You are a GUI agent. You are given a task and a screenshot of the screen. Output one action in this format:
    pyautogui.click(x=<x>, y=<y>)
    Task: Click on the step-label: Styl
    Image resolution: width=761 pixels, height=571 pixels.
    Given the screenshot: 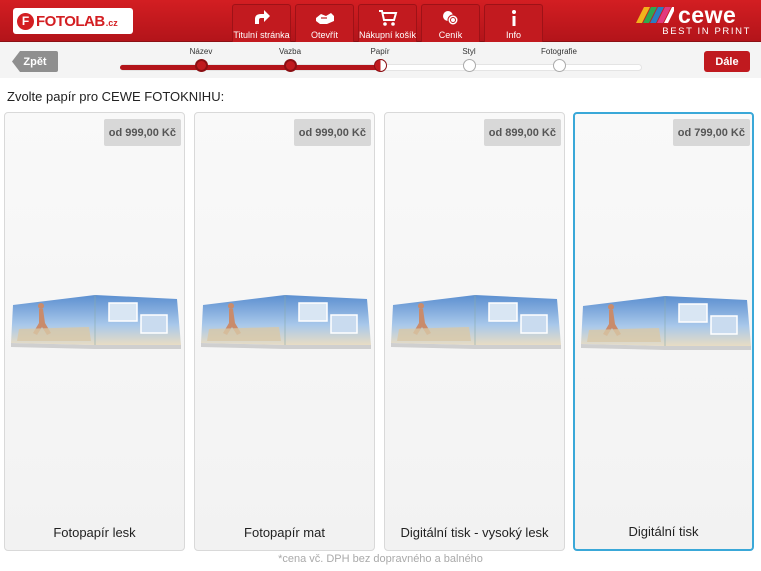 What is the action you would take?
    pyautogui.click(x=469, y=51)
    